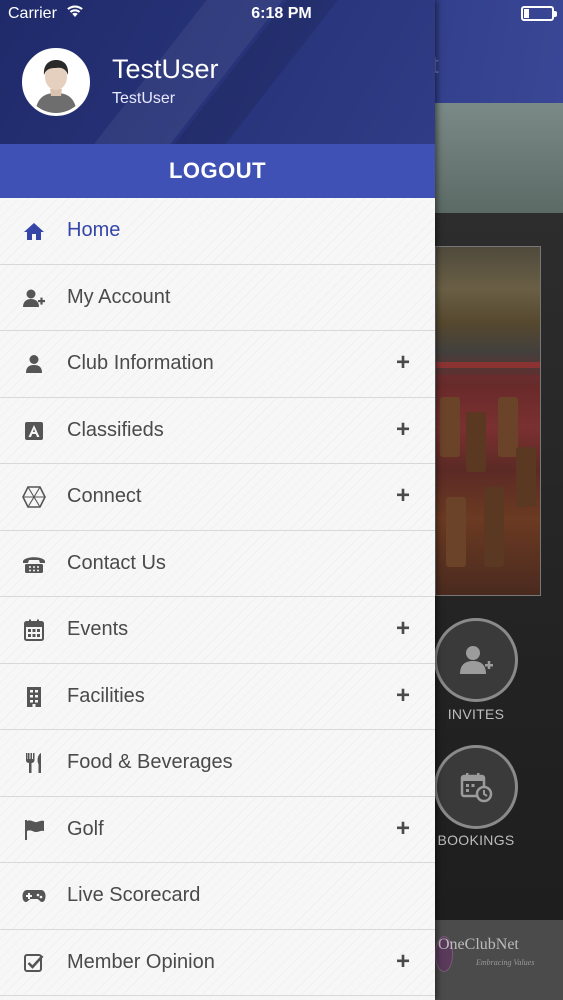  What do you see at coordinates (217, 563) in the screenshot?
I see `menu-item-contact-us: Contact Us` at bounding box center [217, 563].